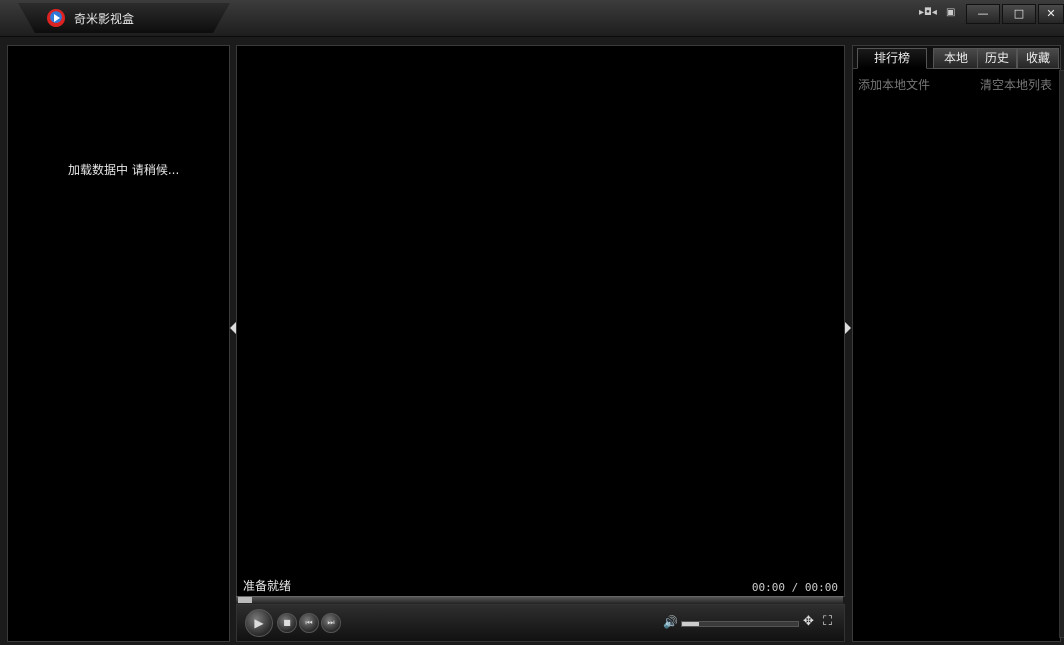 The height and width of the screenshot is (645, 1064). What do you see at coordinates (848, 328) in the screenshot?
I see `collapse-right-icon` at bounding box center [848, 328].